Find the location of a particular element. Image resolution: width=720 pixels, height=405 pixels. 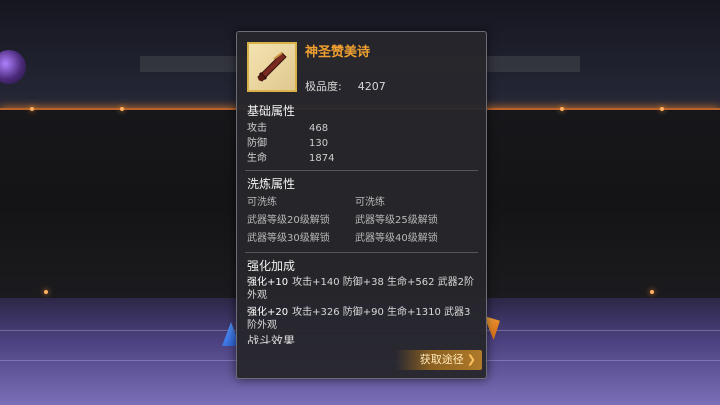

stat-row: 攻击 468 is located at coordinates (361, 128).